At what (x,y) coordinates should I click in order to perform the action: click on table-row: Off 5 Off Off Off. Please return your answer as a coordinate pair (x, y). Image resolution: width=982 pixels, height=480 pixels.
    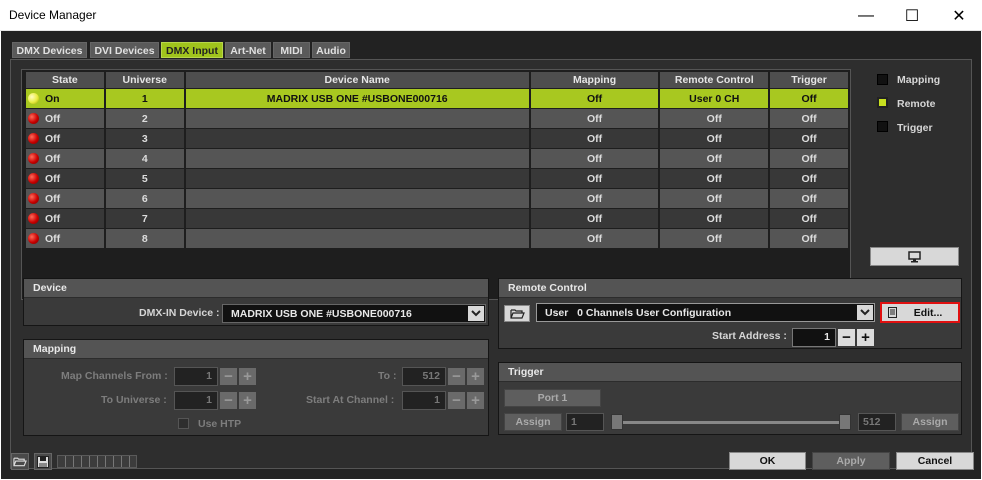
    Looking at the image, I should click on (437, 178).